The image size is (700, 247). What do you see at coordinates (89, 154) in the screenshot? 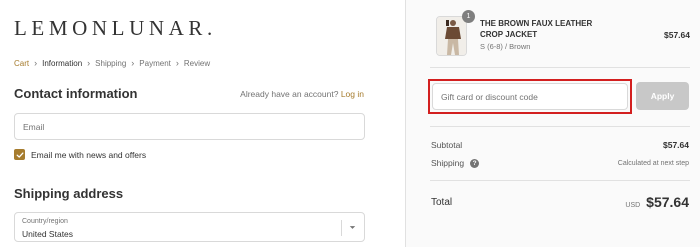
I see `newsletter-label: Email me with news and offers` at bounding box center [89, 154].